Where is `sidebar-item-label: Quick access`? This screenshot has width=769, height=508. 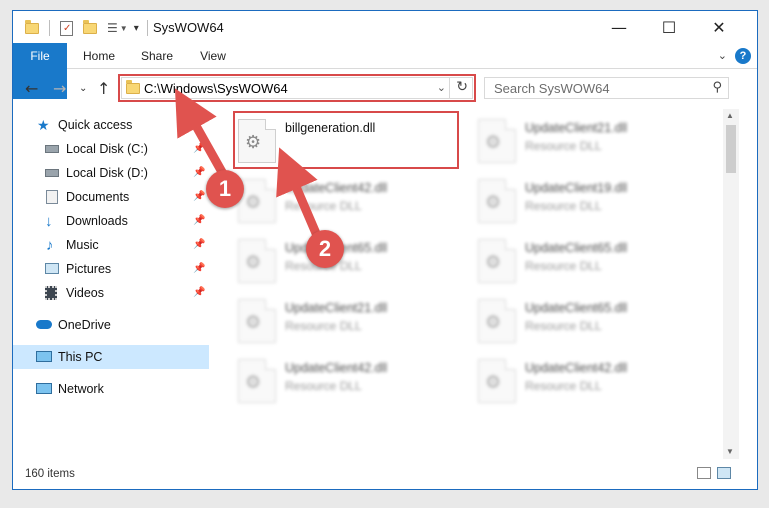 sidebar-item-label: Quick access is located at coordinates (95, 125).